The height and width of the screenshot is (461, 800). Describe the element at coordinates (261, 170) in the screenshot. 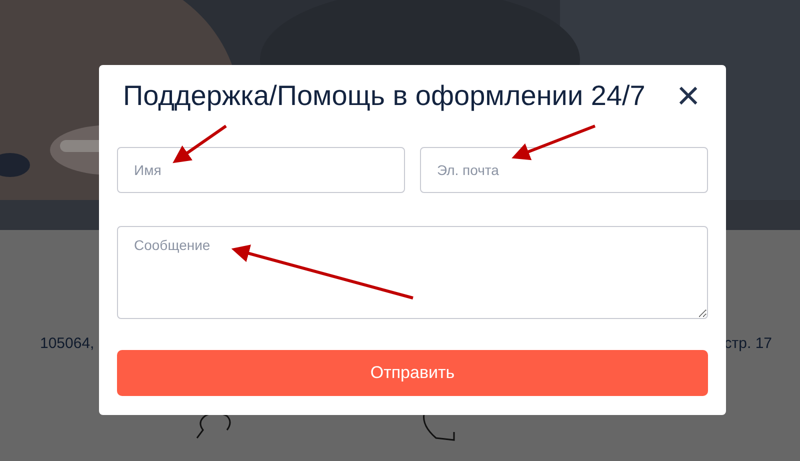

I see `input-field: Имя` at that location.